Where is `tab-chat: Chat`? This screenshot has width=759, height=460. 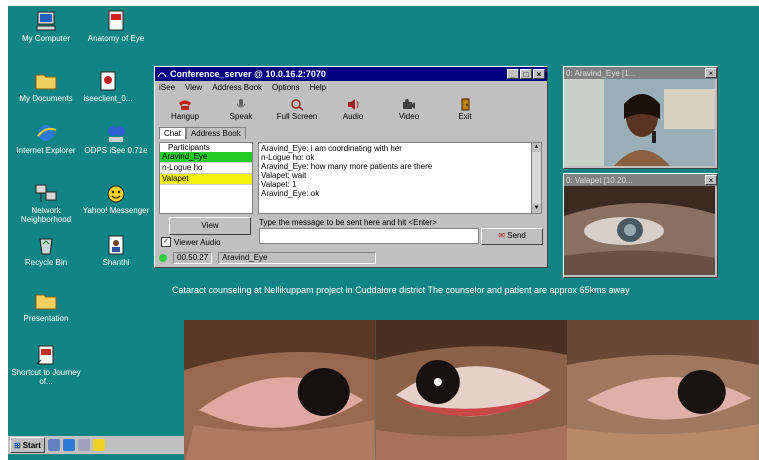
tab-chat: Chat is located at coordinates (172, 133).